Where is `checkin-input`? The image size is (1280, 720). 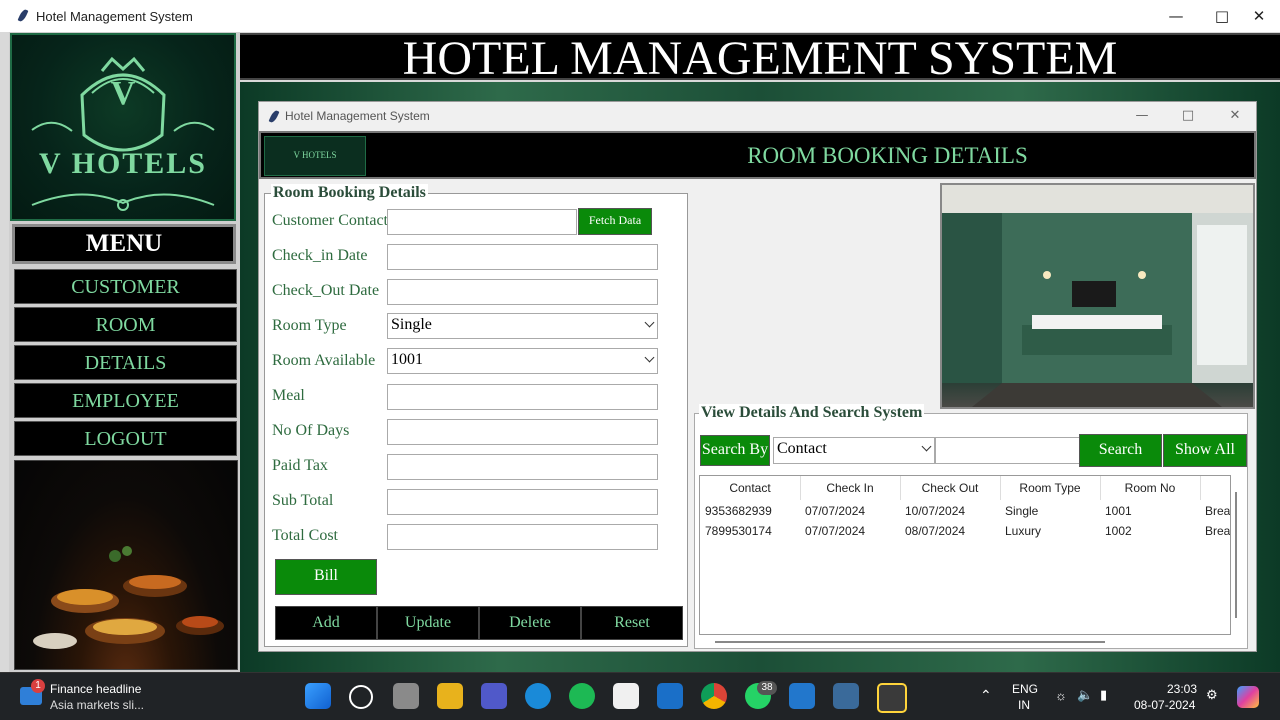 checkin-input is located at coordinates (522, 257).